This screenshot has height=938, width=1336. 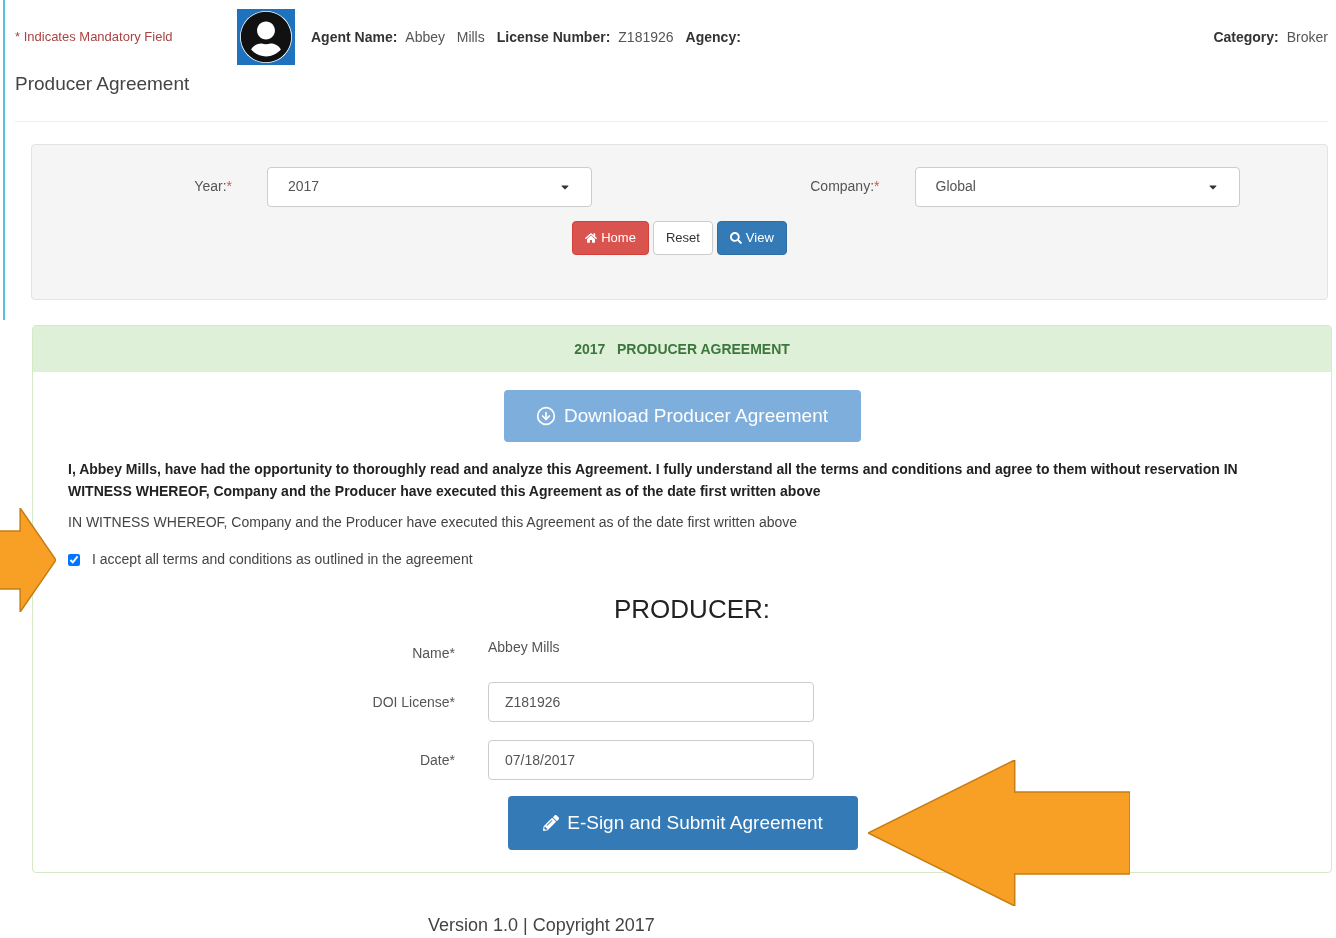 What do you see at coordinates (445, 37) in the screenshot?
I see `field-value: Abbey Mills` at bounding box center [445, 37].